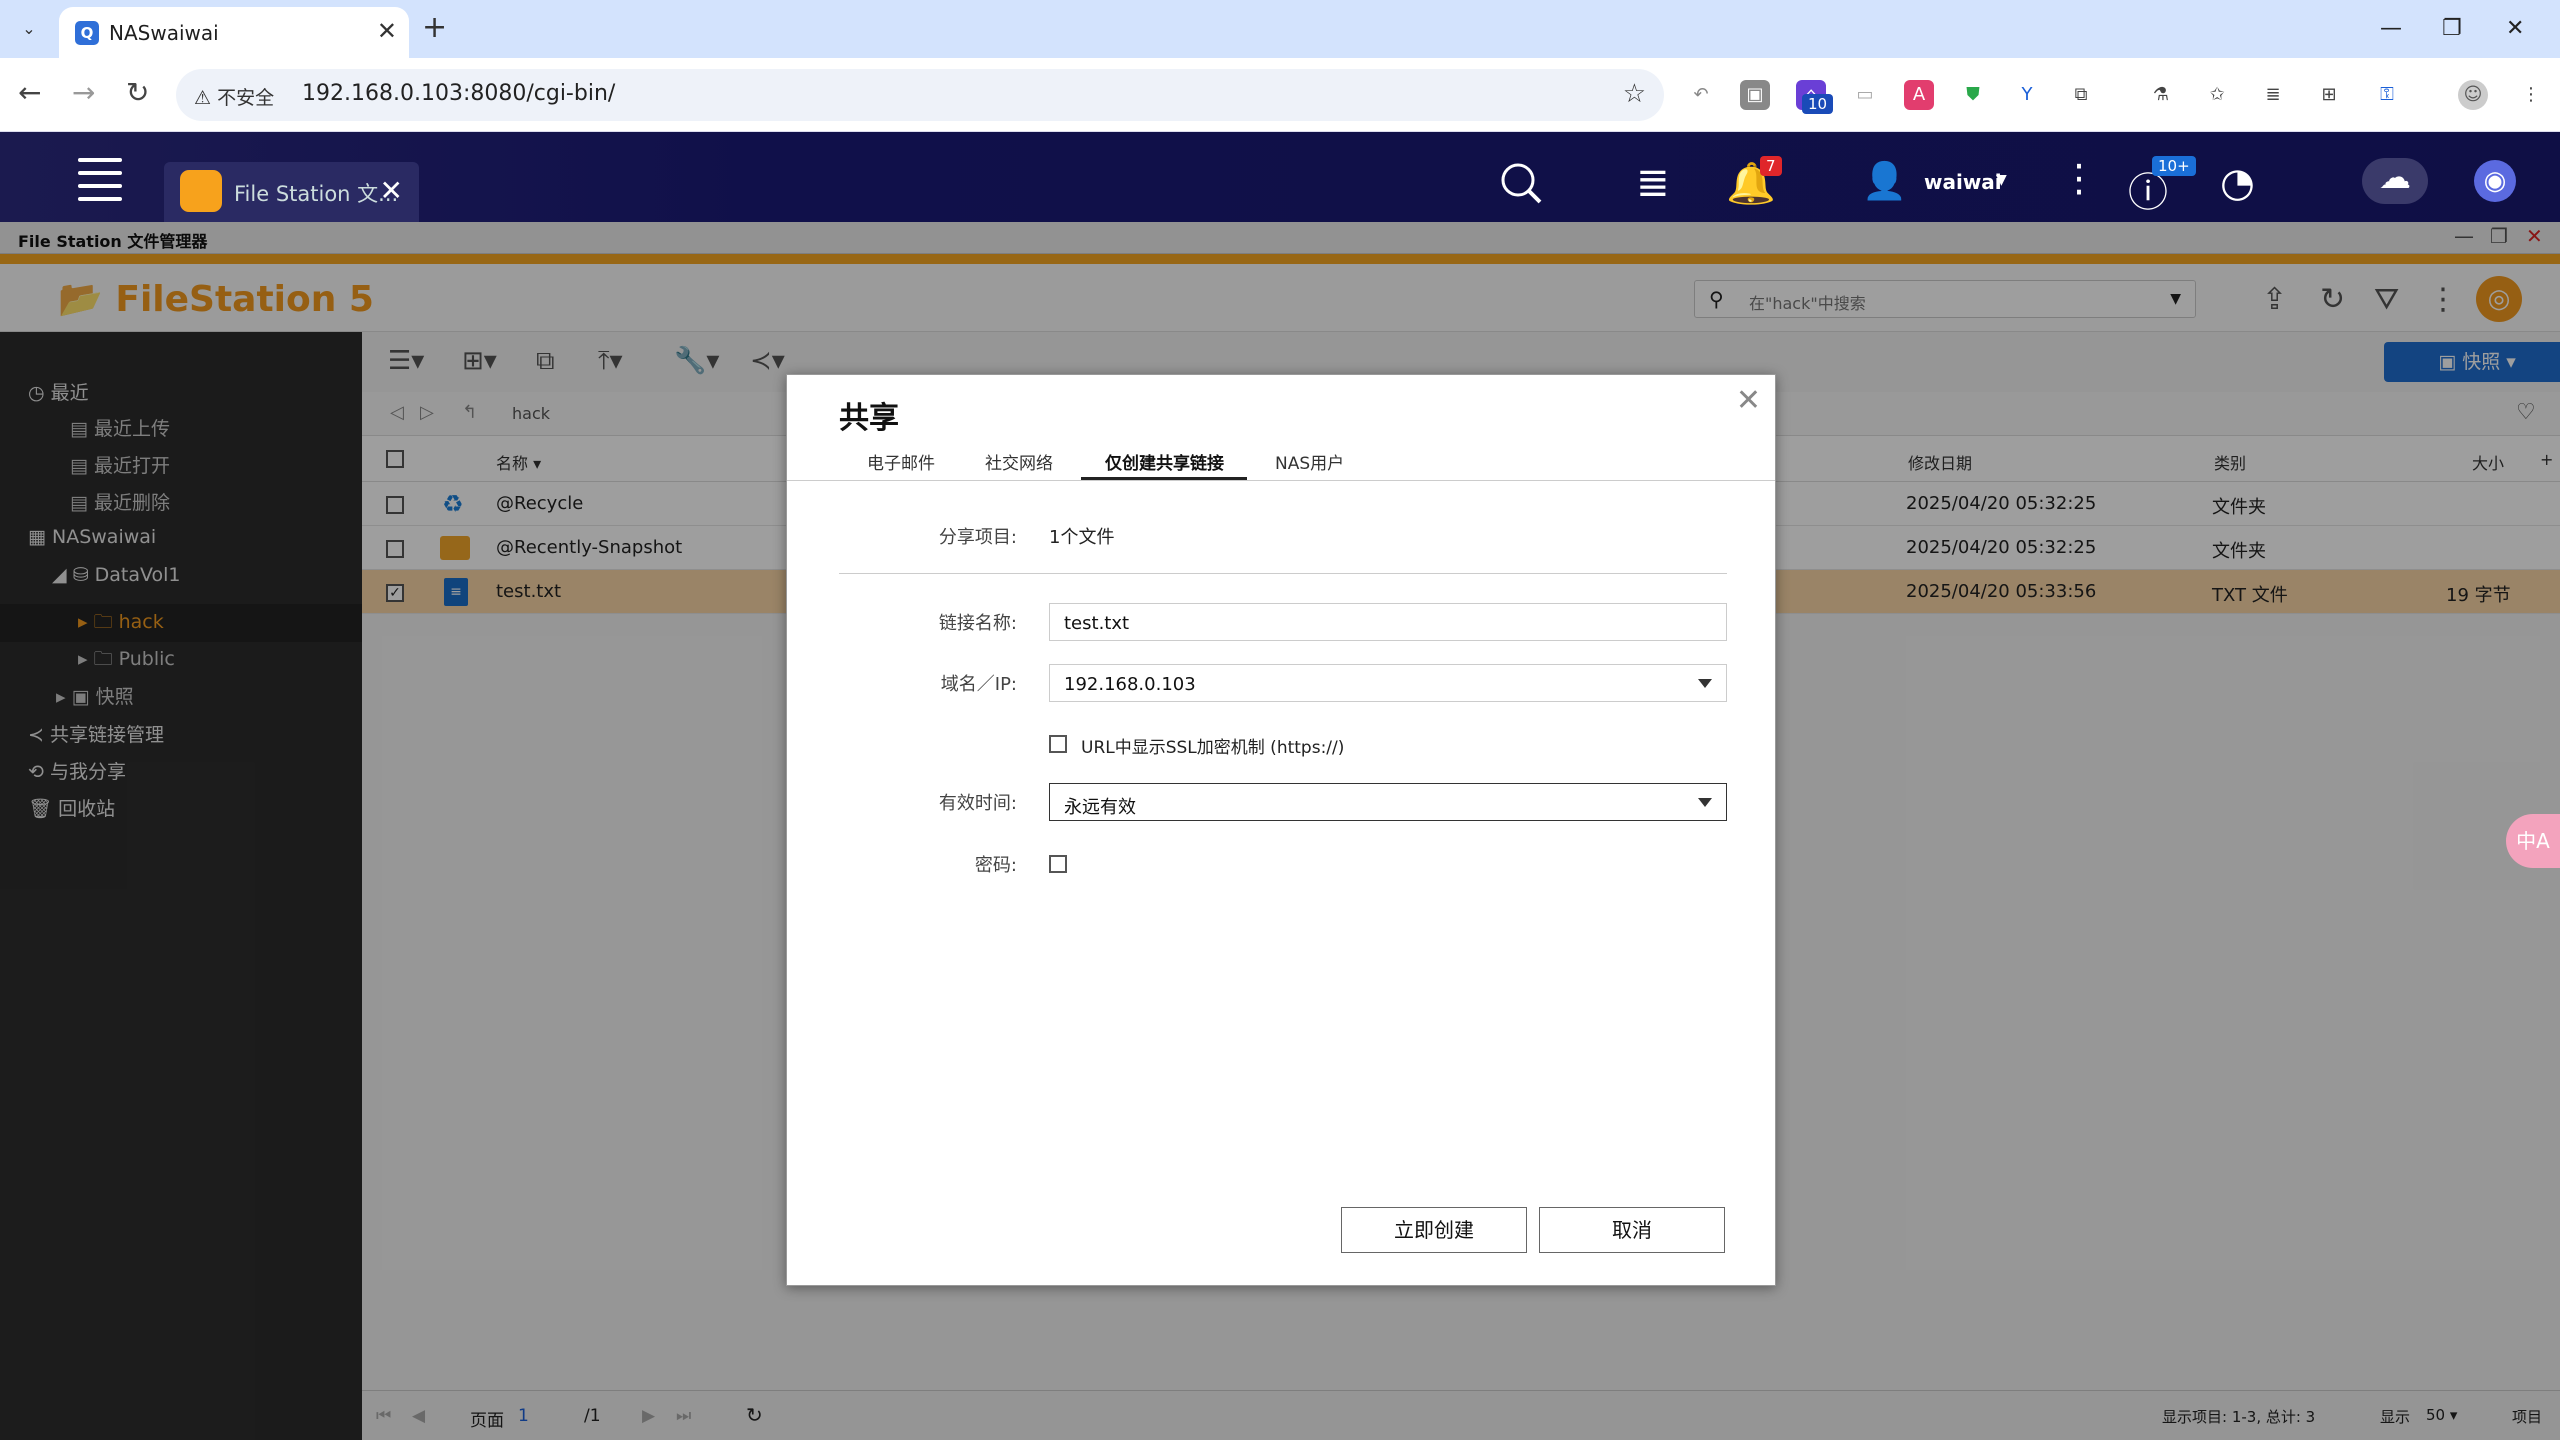 The image size is (2560, 1440). I want to click on app-tab-filestation: File Station 文... ✕, so click(291, 192).